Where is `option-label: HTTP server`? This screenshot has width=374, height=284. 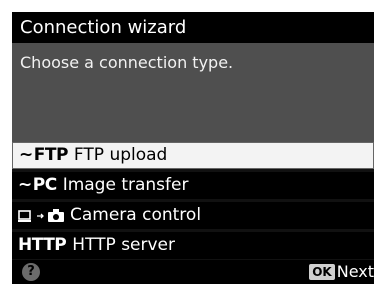 option-label: HTTP server is located at coordinates (124, 245).